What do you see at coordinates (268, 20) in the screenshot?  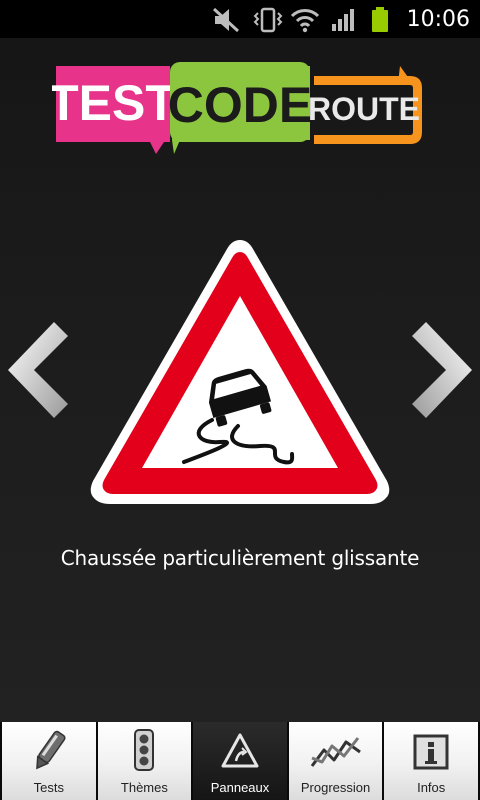 I see `vibrate-icon` at bounding box center [268, 20].